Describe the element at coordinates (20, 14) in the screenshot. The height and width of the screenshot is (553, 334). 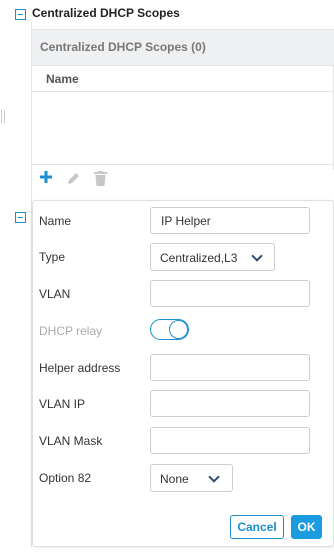
I see `collapse-section-icon` at that location.